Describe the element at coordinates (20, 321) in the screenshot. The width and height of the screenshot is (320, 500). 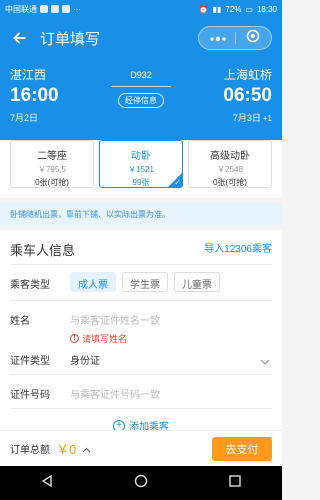
I see `name-label: 姓名` at that location.